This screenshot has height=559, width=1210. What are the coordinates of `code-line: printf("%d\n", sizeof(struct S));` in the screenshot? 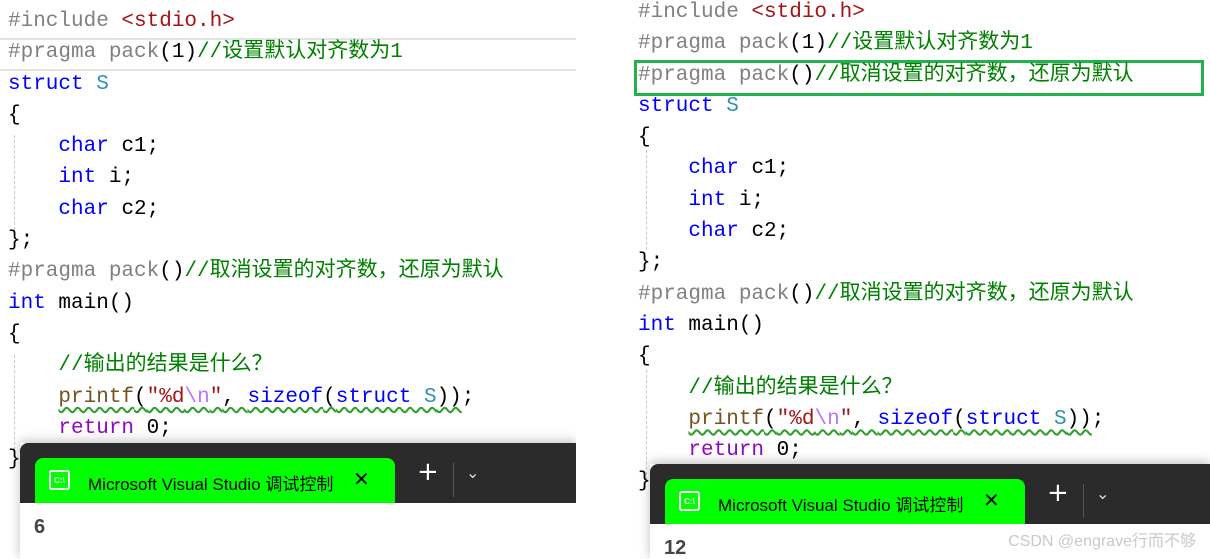 It's located at (256, 397).